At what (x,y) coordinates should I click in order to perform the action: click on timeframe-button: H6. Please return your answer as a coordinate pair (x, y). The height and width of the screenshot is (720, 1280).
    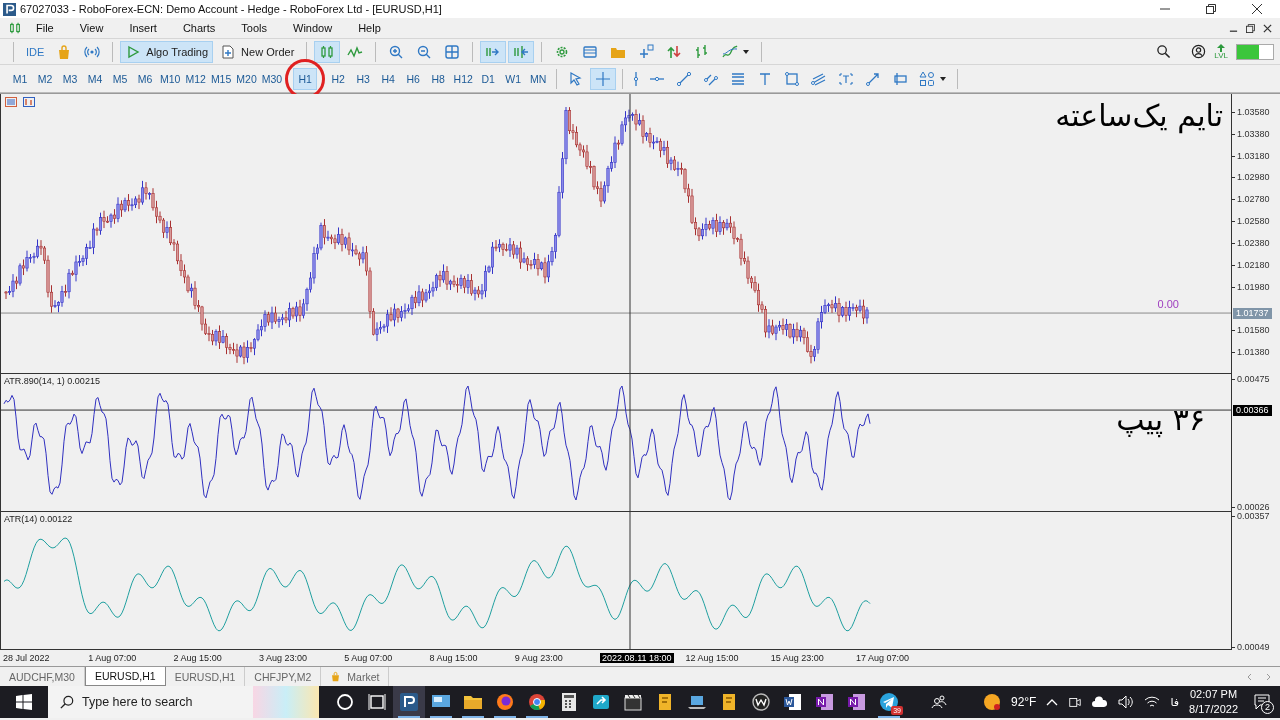
    Looking at the image, I should click on (413, 78).